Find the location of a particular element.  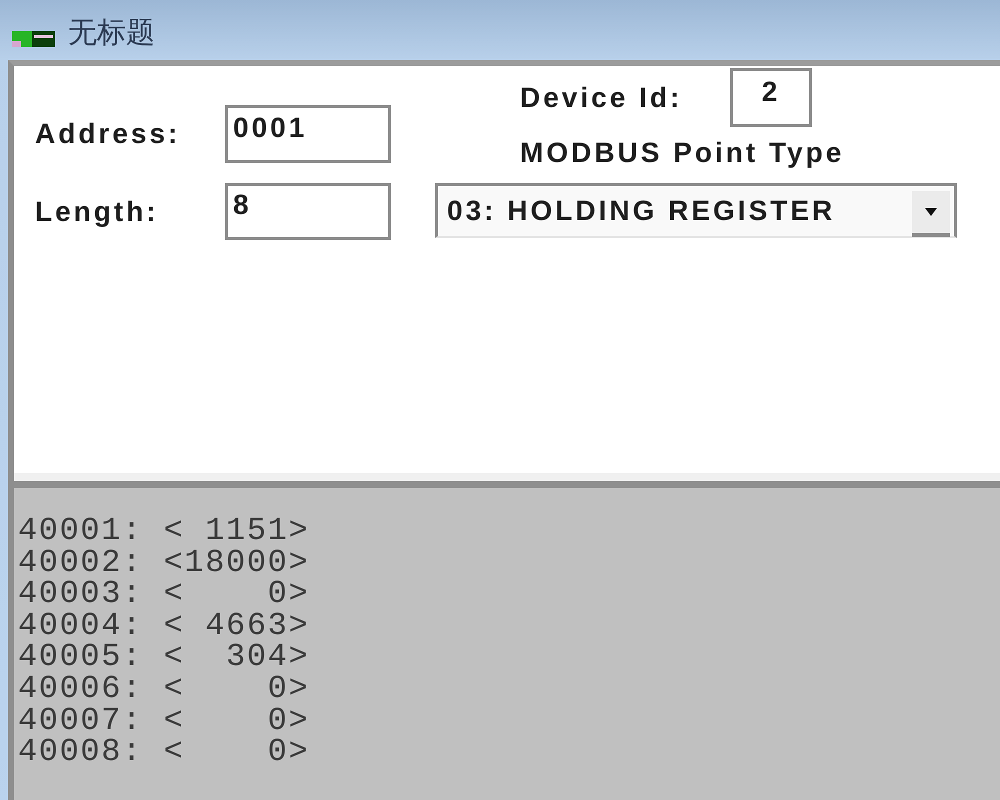

window-title: 无标题 is located at coordinates (111, 32).